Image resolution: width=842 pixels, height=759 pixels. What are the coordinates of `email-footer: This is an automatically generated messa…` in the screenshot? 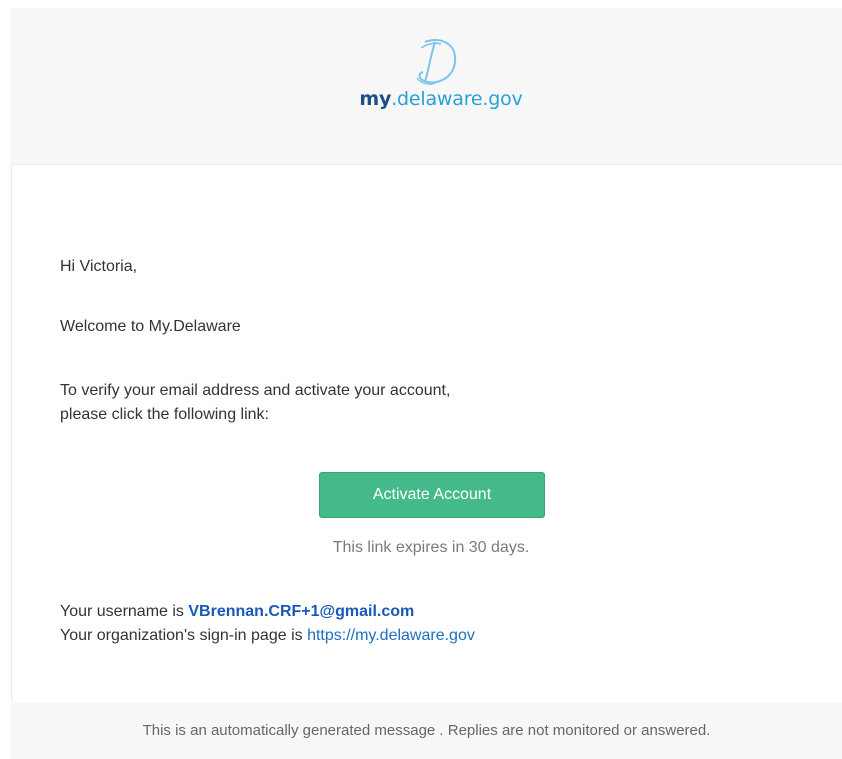 It's located at (426, 731).